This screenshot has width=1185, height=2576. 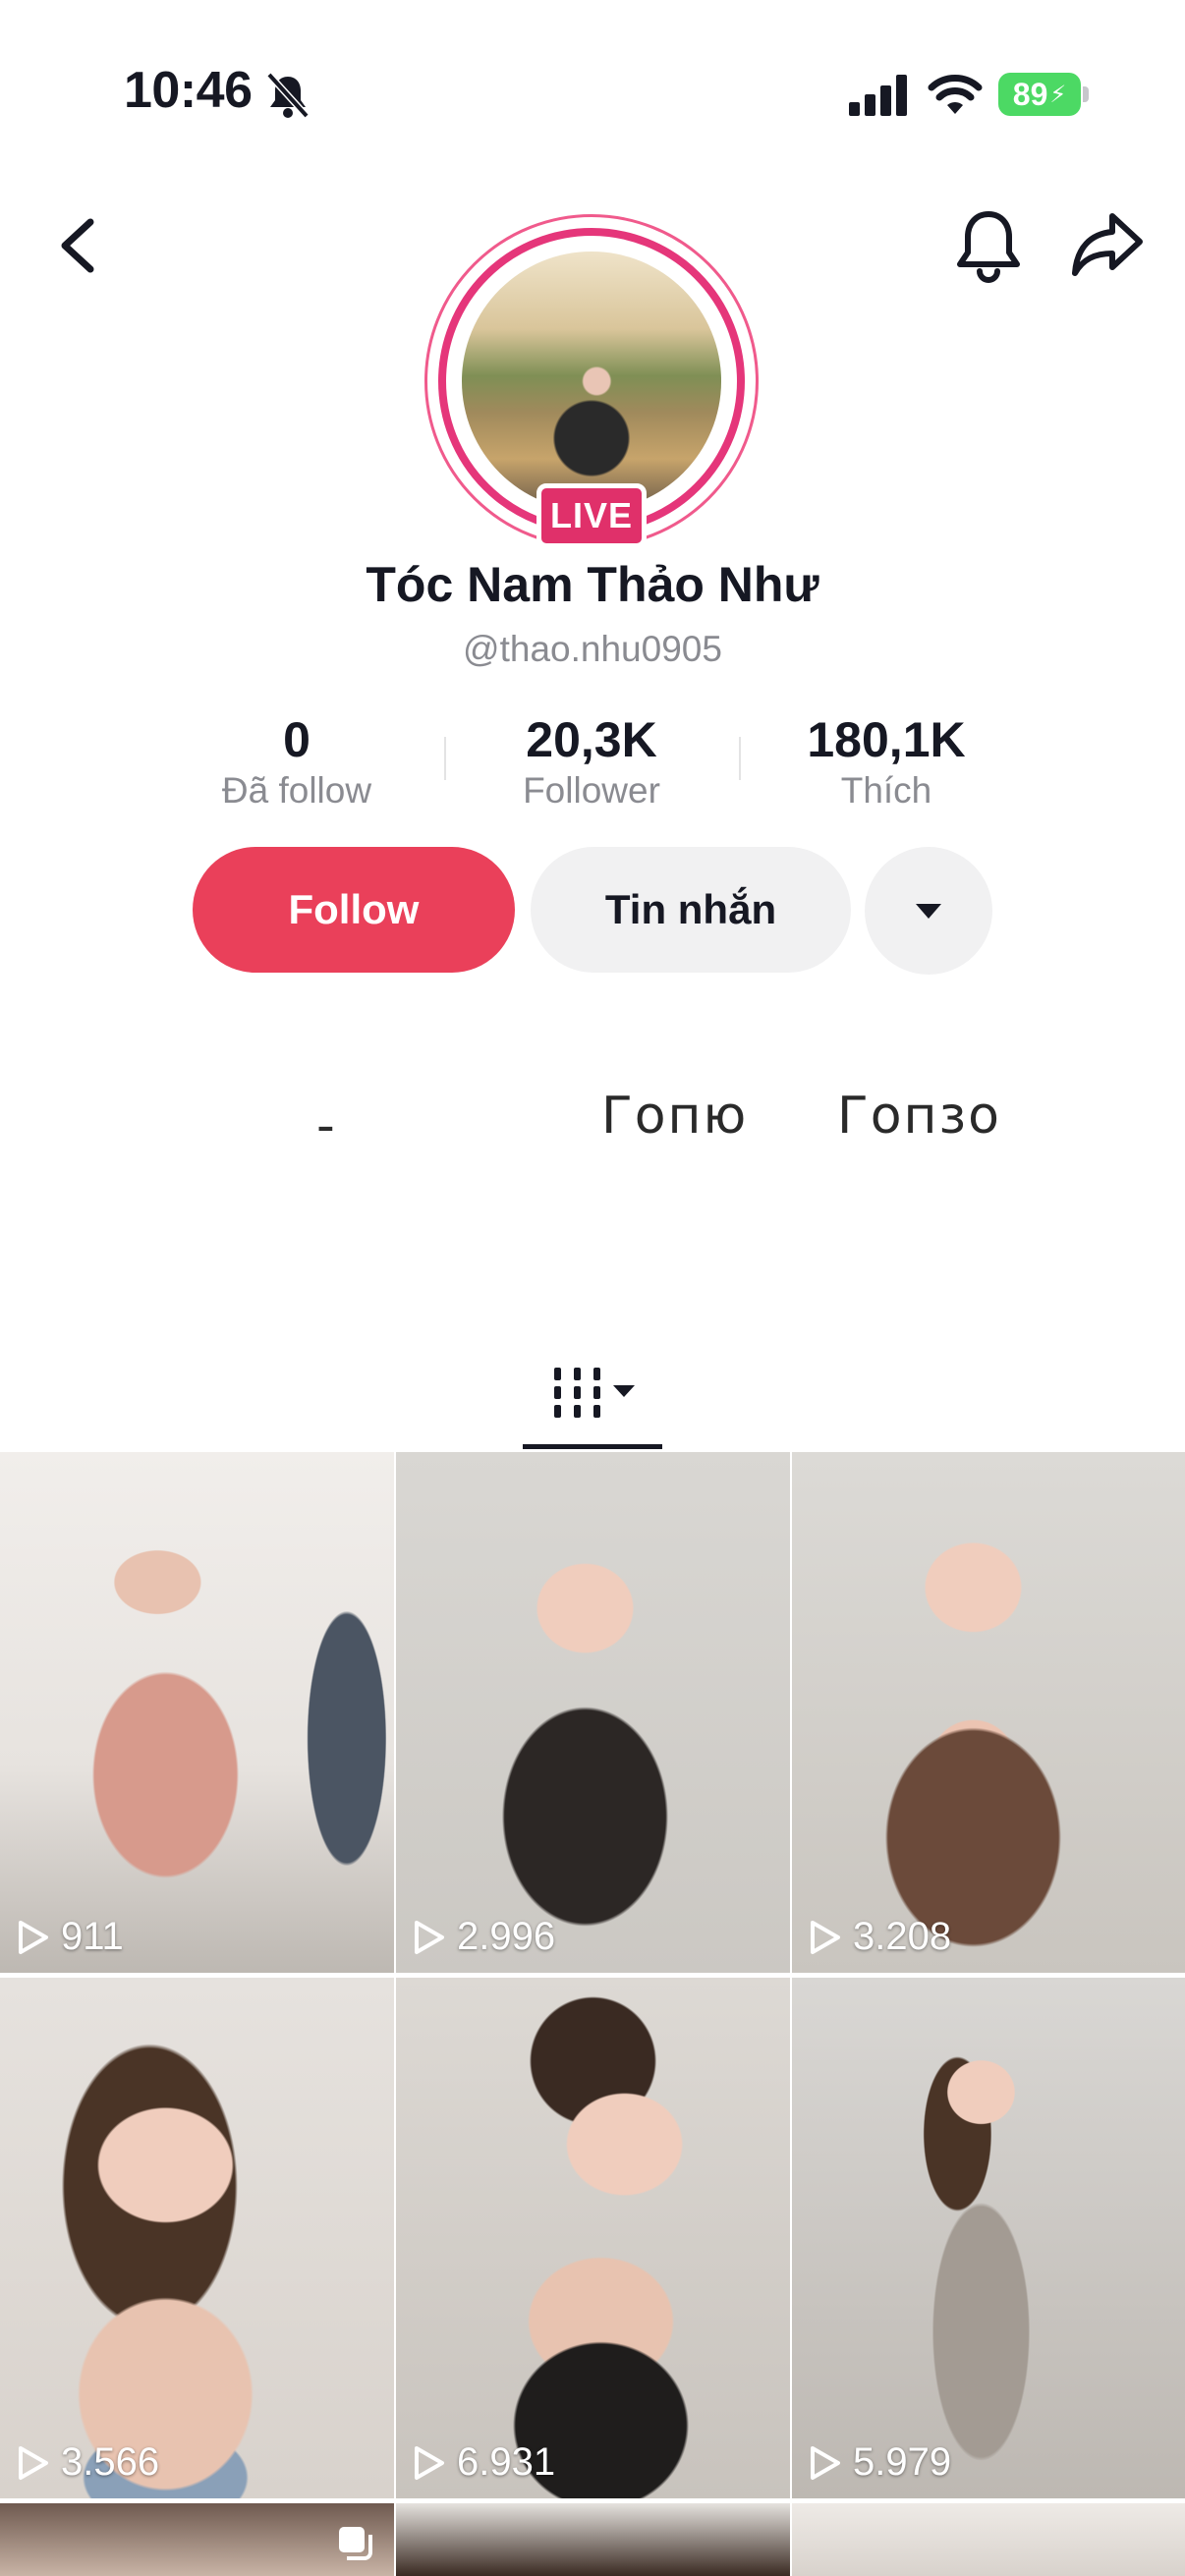 What do you see at coordinates (296, 739) in the screenshot?
I see `stat-following-value: 0` at bounding box center [296, 739].